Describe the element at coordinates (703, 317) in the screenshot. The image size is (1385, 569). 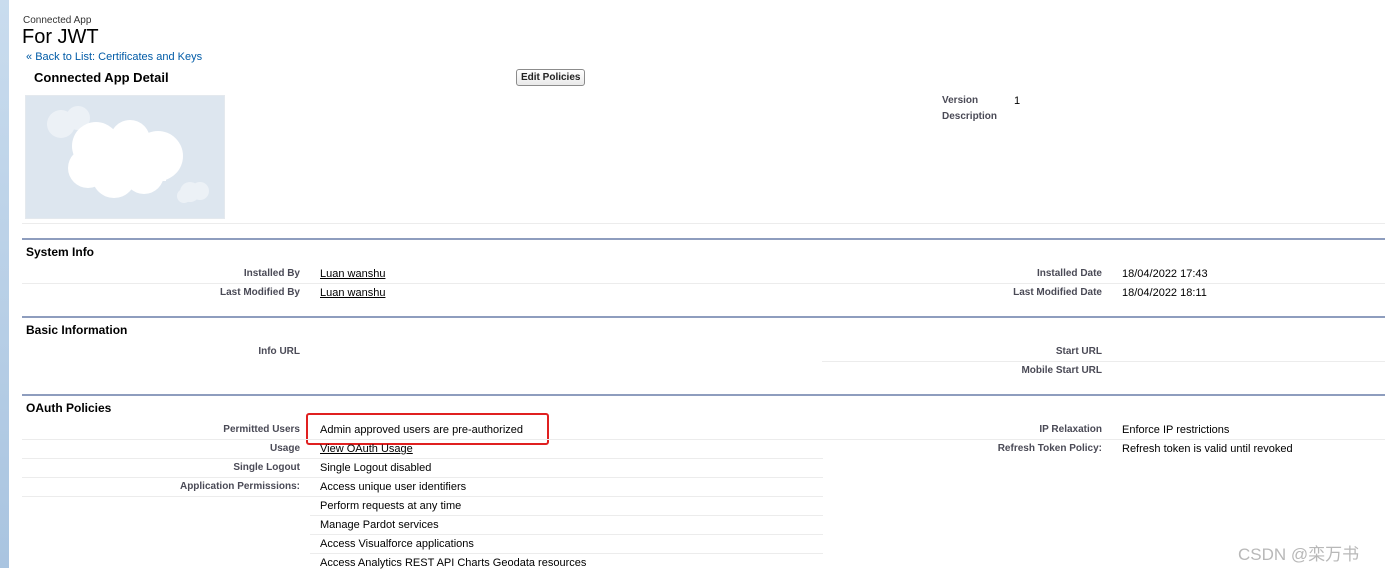
I see `basic-info-bar` at that location.